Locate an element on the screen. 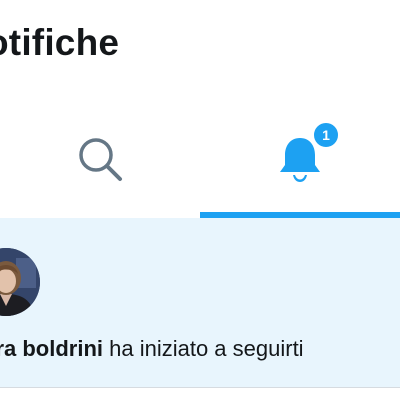 The image size is (400, 400). avatar is located at coordinates (20, 282).